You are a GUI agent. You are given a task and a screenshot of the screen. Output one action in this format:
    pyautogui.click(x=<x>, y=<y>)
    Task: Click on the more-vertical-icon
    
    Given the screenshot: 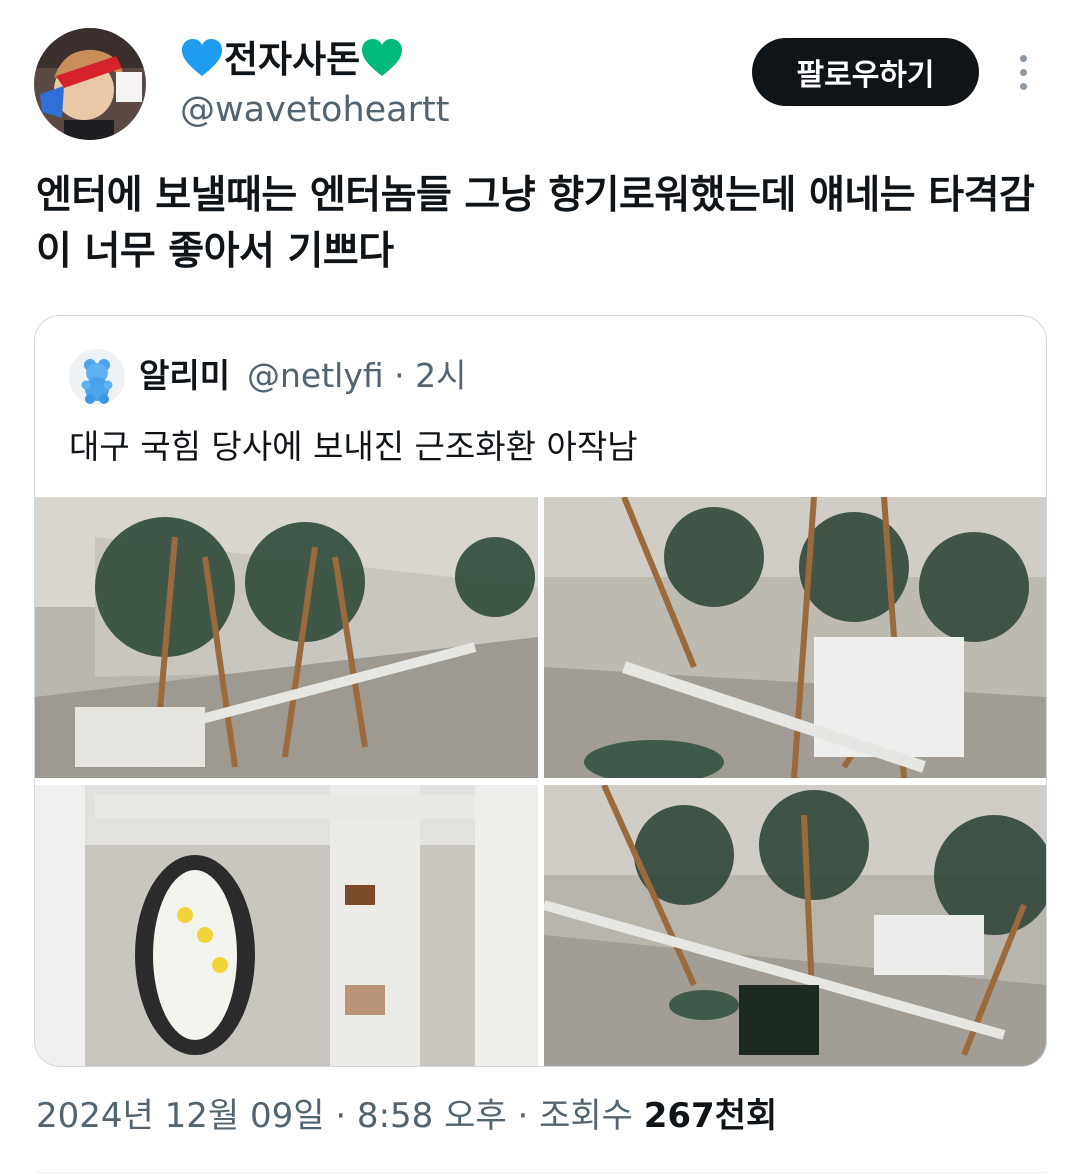 What is the action you would take?
    pyautogui.click(x=1023, y=72)
    